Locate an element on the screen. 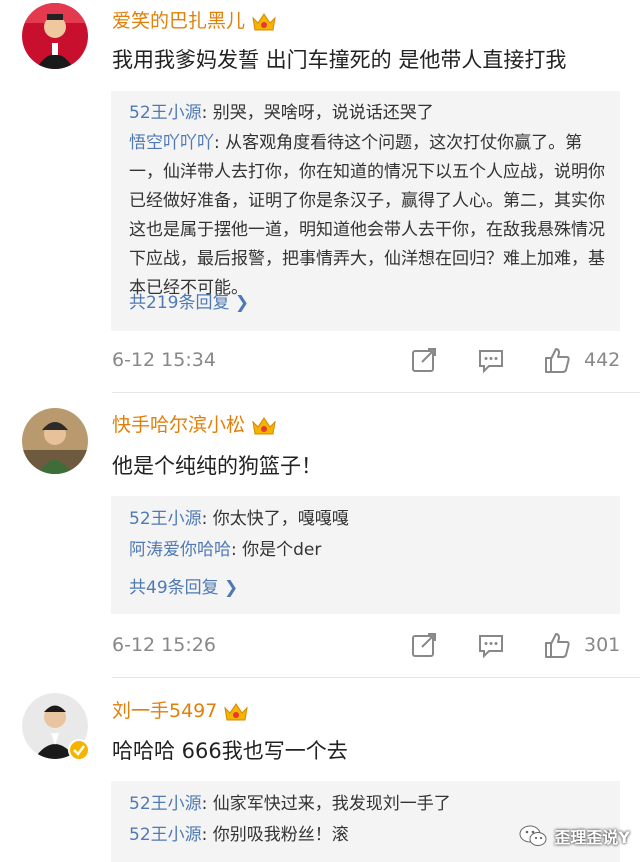 The height and width of the screenshot is (862, 640). action-bar: 442 is located at coordinates (320, 366).